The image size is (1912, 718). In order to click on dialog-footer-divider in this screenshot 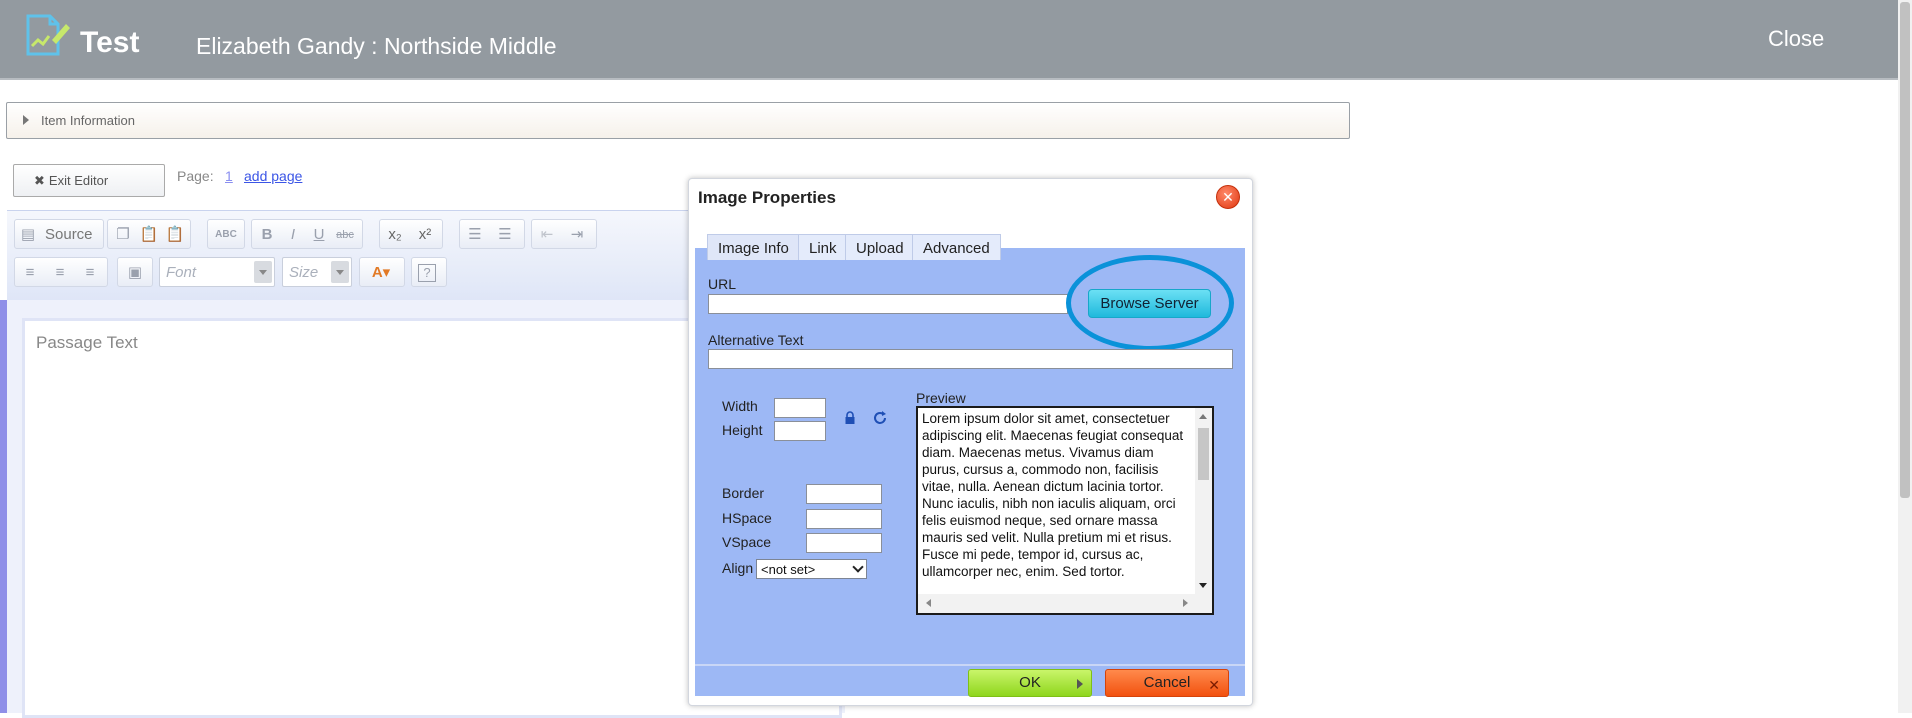, I will do `click(970, 665)`.